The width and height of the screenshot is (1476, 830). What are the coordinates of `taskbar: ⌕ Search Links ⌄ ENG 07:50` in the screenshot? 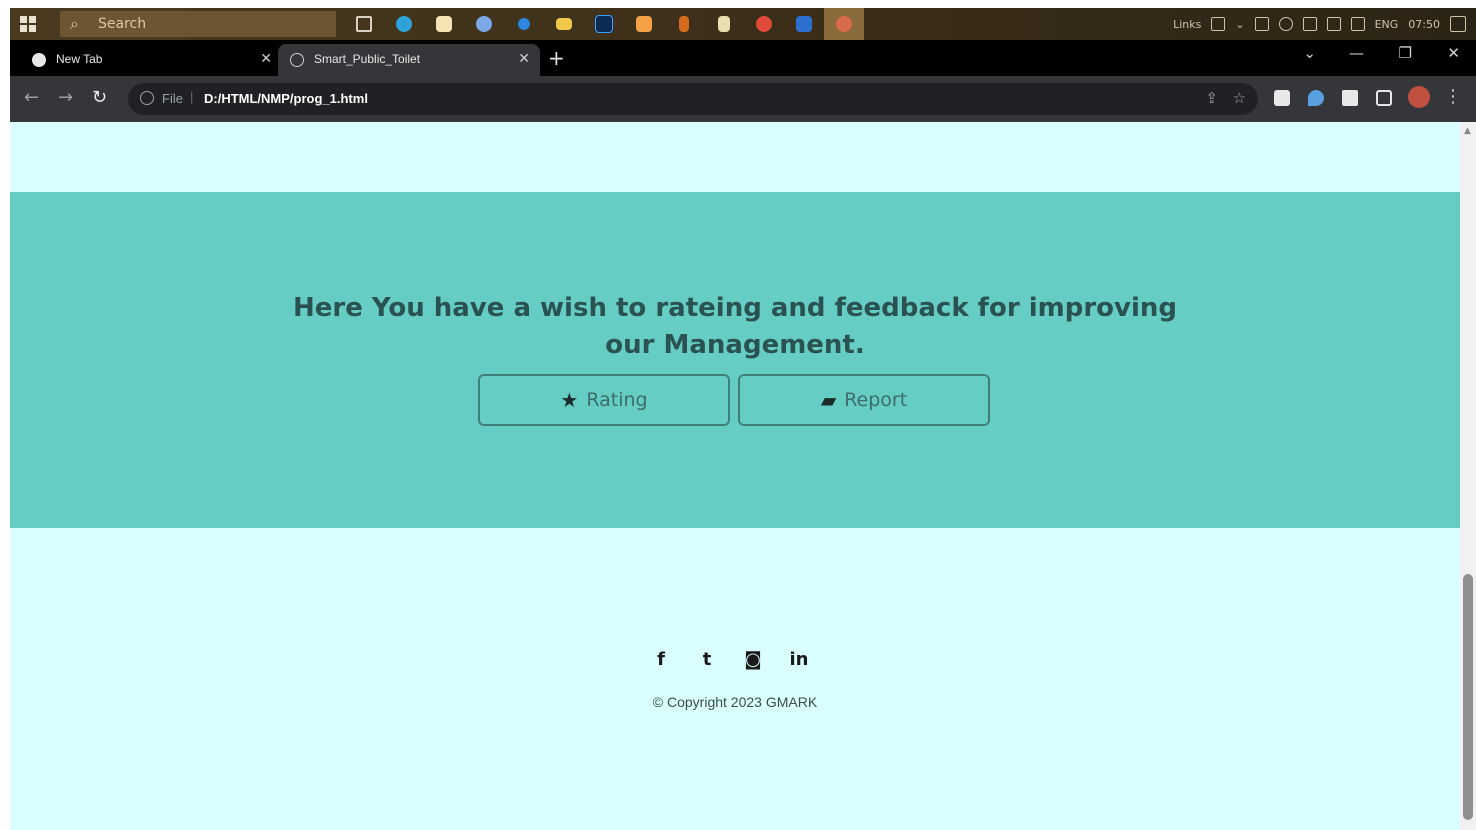 It's located at (743, 24).